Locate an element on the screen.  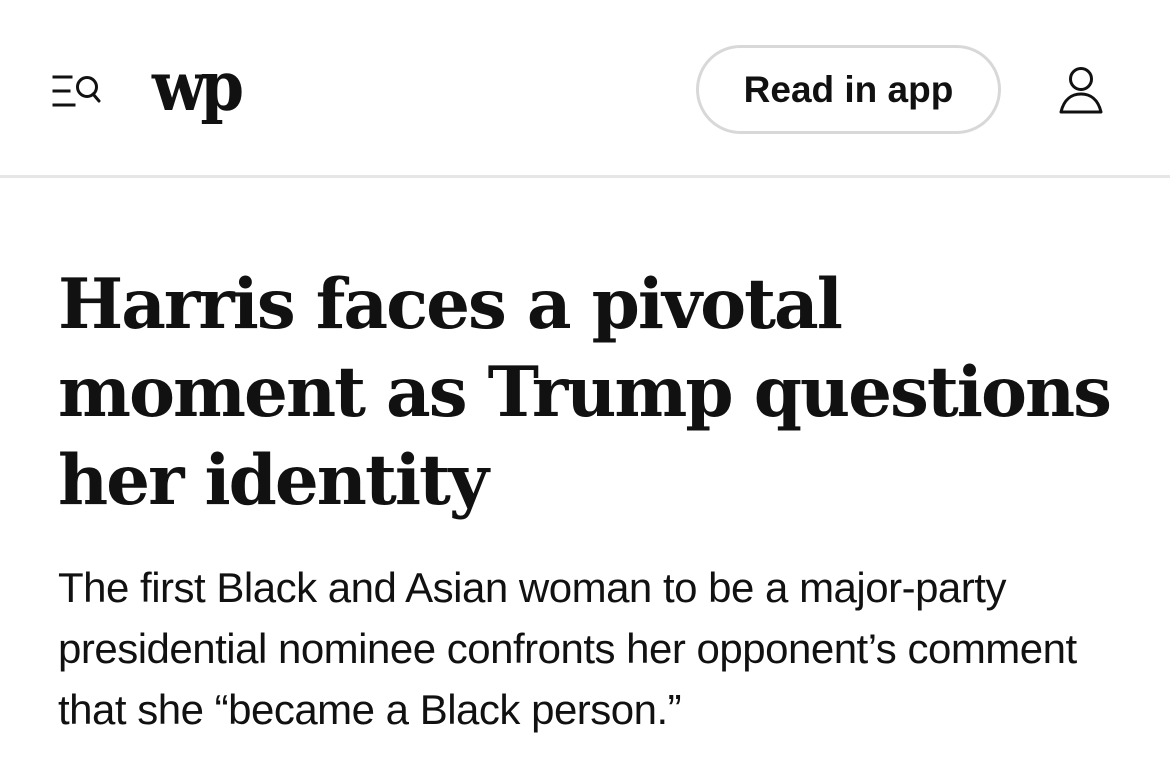
account-icon is located at coordinates (1081, 91).